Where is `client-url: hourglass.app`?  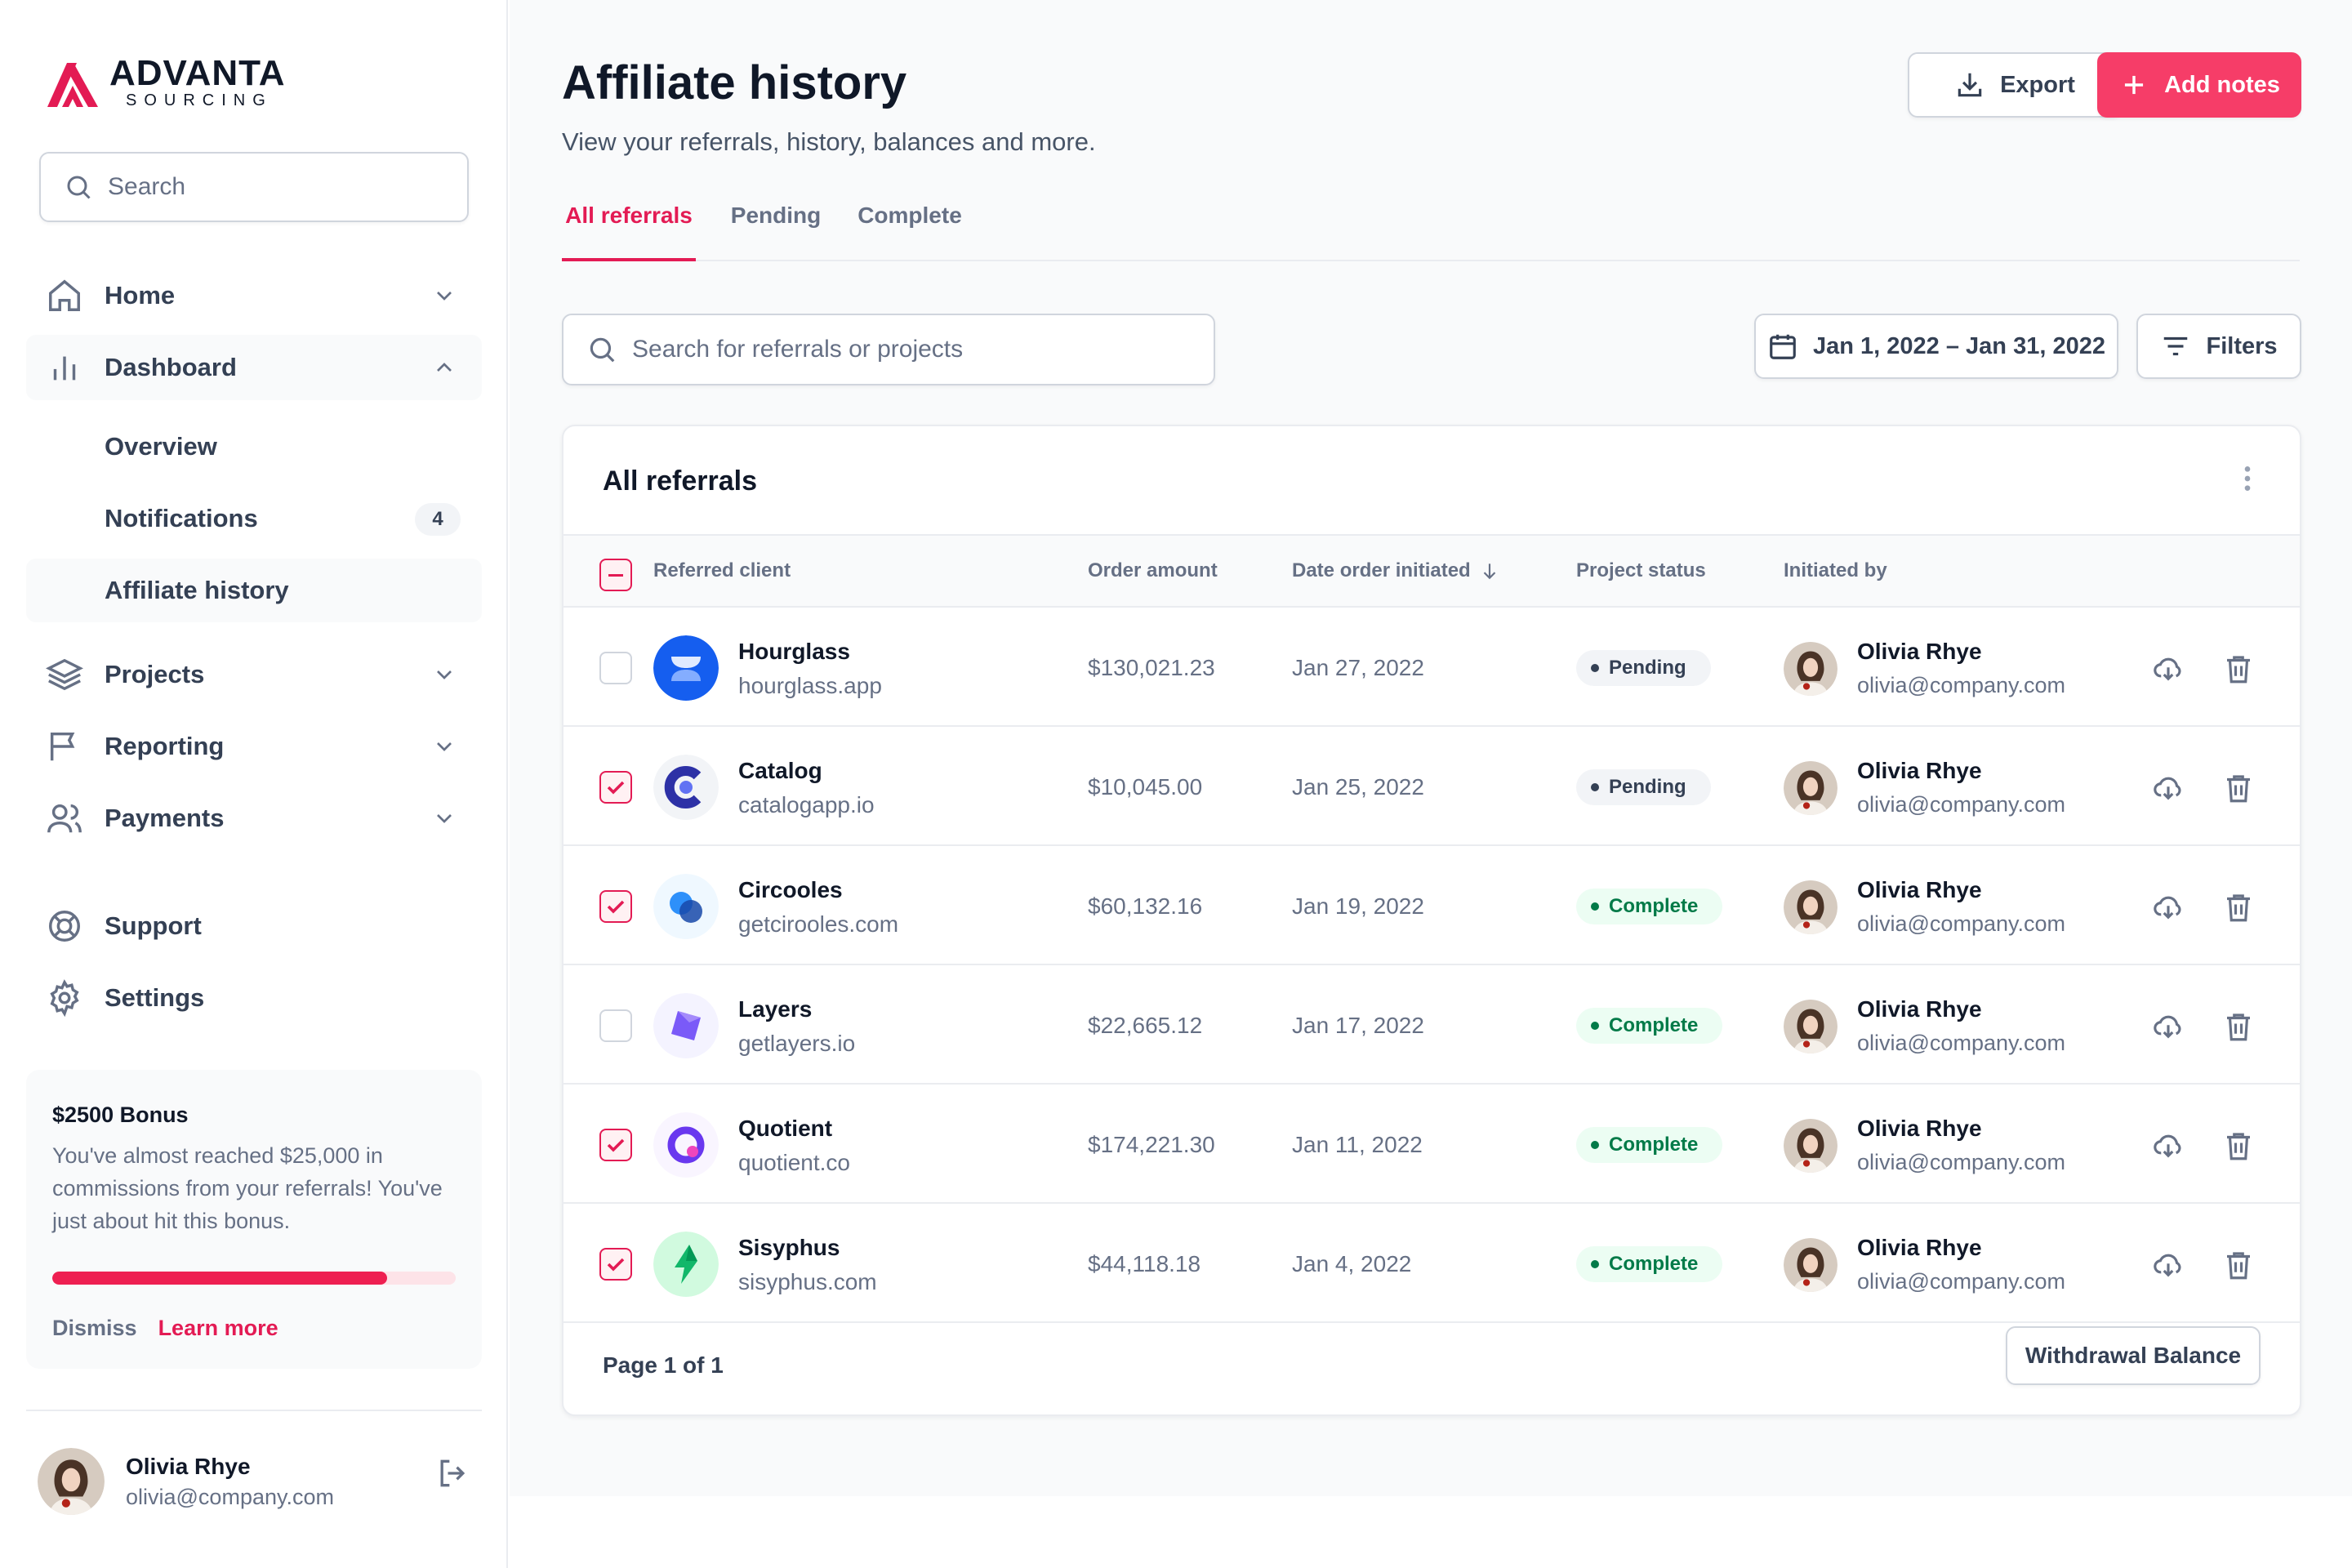 client-url: hourglass.app is located at coordinates (810, 685).